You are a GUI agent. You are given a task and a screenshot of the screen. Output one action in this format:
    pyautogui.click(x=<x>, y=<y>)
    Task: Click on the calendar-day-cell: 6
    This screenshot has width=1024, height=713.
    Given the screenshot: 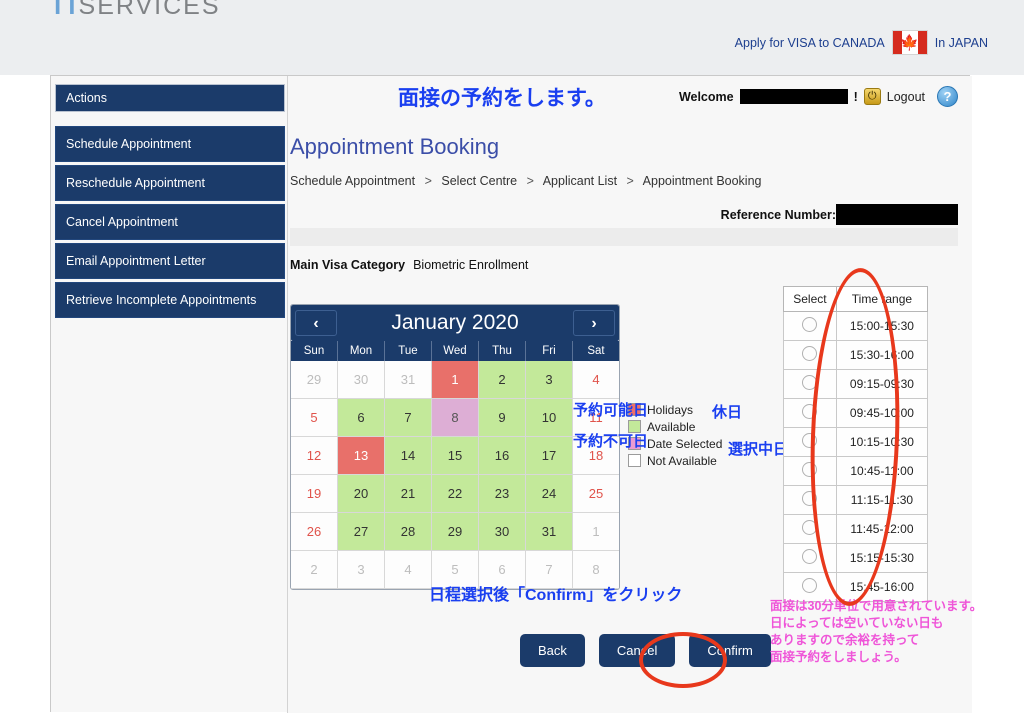 What is the action you would take?
    pyautogui.click(x=361, y=418)
    